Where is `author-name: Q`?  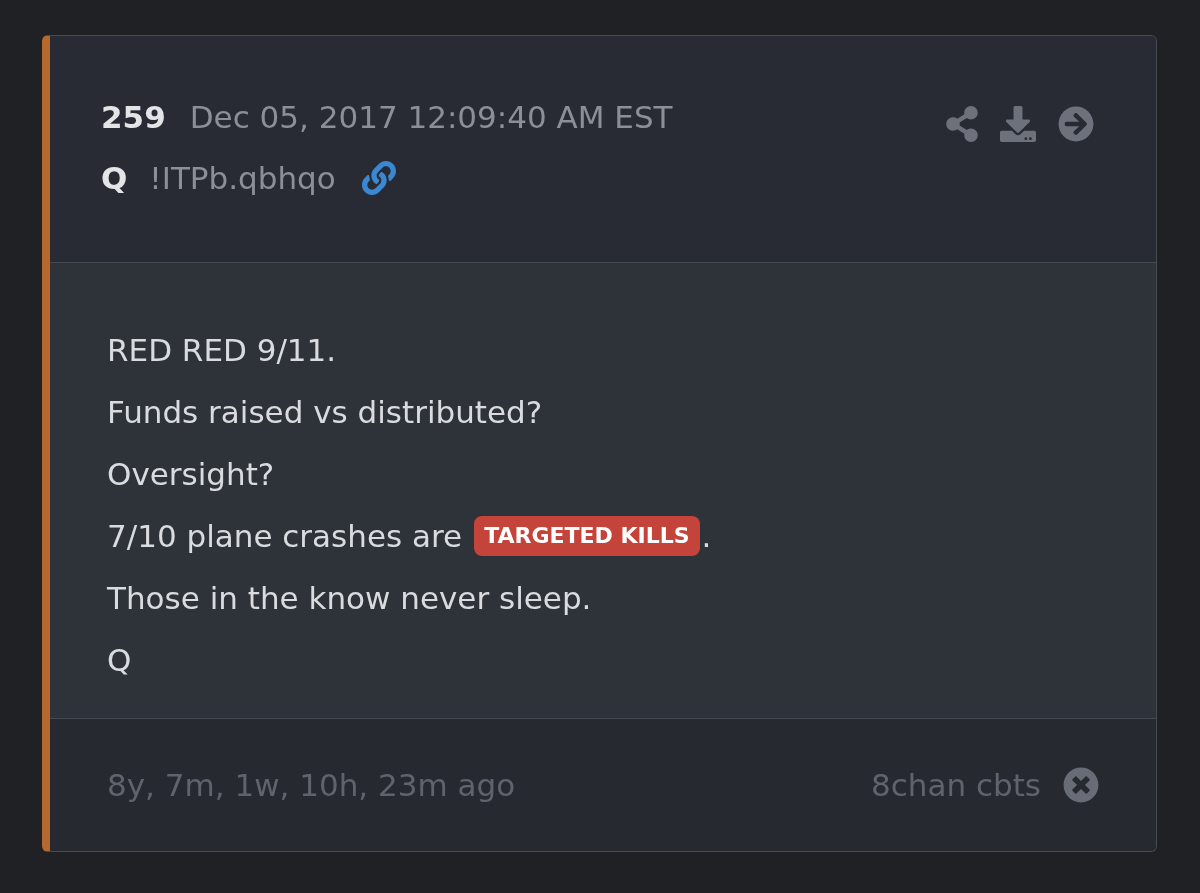 author-name: Q is located at coordinates (114, 178).